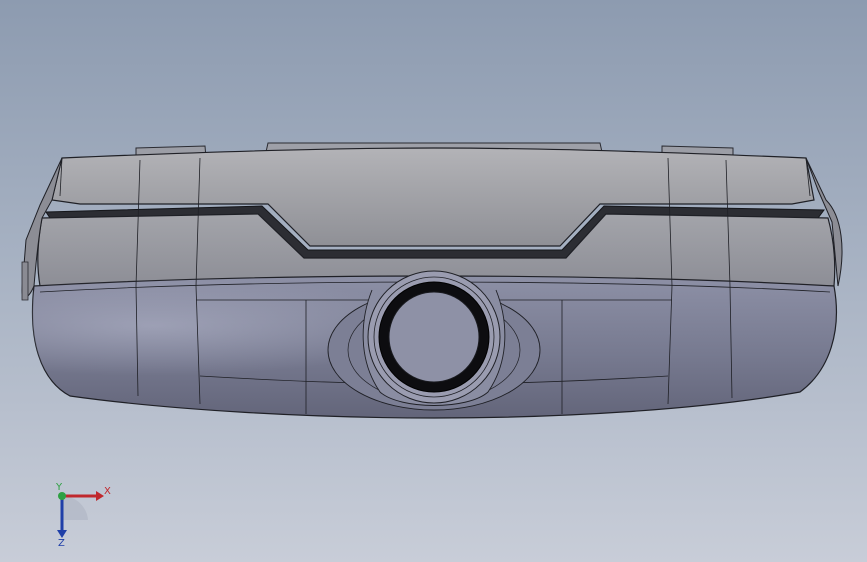 Image resolution: width=867 pixels, height=562 pixels. What do you see at coordinates (61, 543) in the screenshot?
I see `z-axis-label: Z` at bounding box center [61, 543].